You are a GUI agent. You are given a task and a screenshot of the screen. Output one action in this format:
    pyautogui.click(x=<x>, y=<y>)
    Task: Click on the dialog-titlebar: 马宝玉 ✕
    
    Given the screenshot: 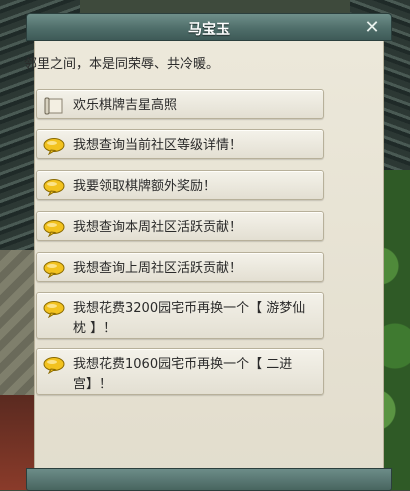 What is the action you would take?
    pyautogui.click(x=209, y=27)
    